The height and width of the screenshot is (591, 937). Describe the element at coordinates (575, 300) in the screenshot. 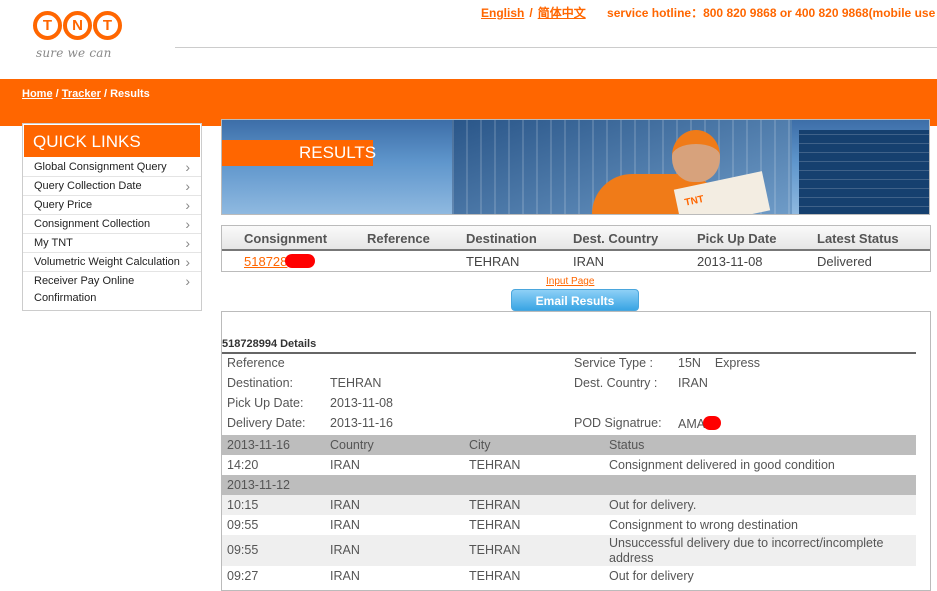

I see `email-results-button: Email Results` at that location.